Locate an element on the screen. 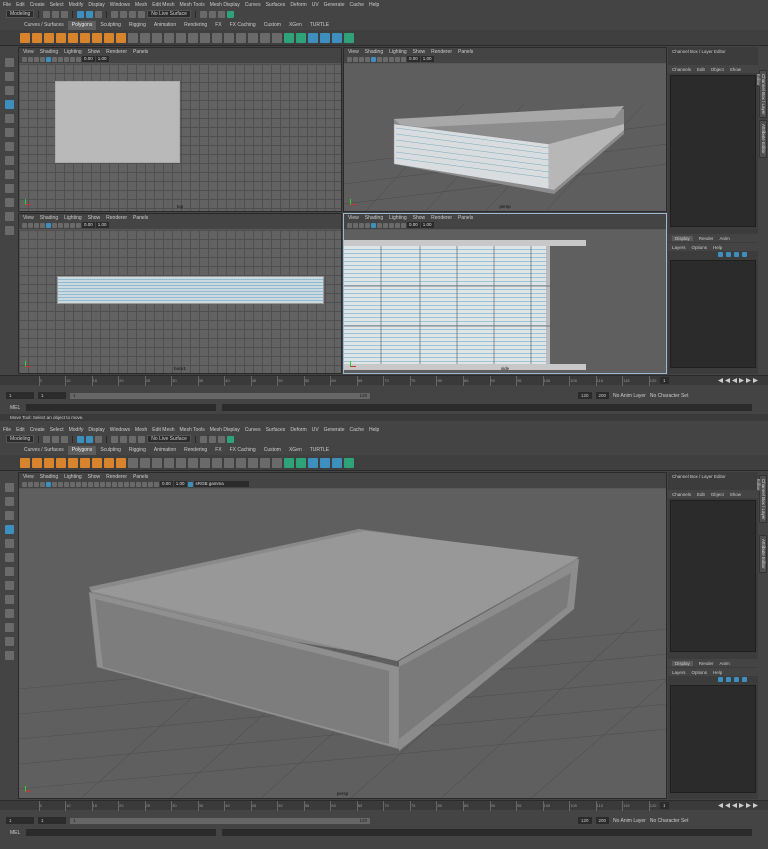 Image resolution: width=768 pixels, height=849 pixels. play-forward-icon is located at coordinates (741, 380).